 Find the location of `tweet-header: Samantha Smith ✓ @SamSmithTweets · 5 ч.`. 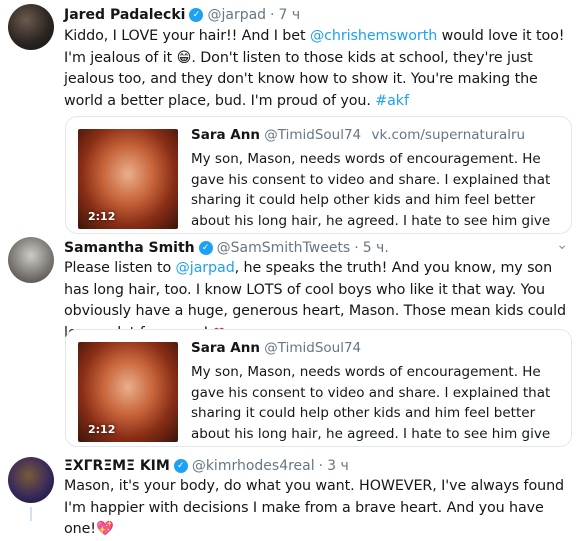

tweet-header: Samantha Smith ✓ @SamSmithTweets · 5 ч. is located at coordinates (226, 248).